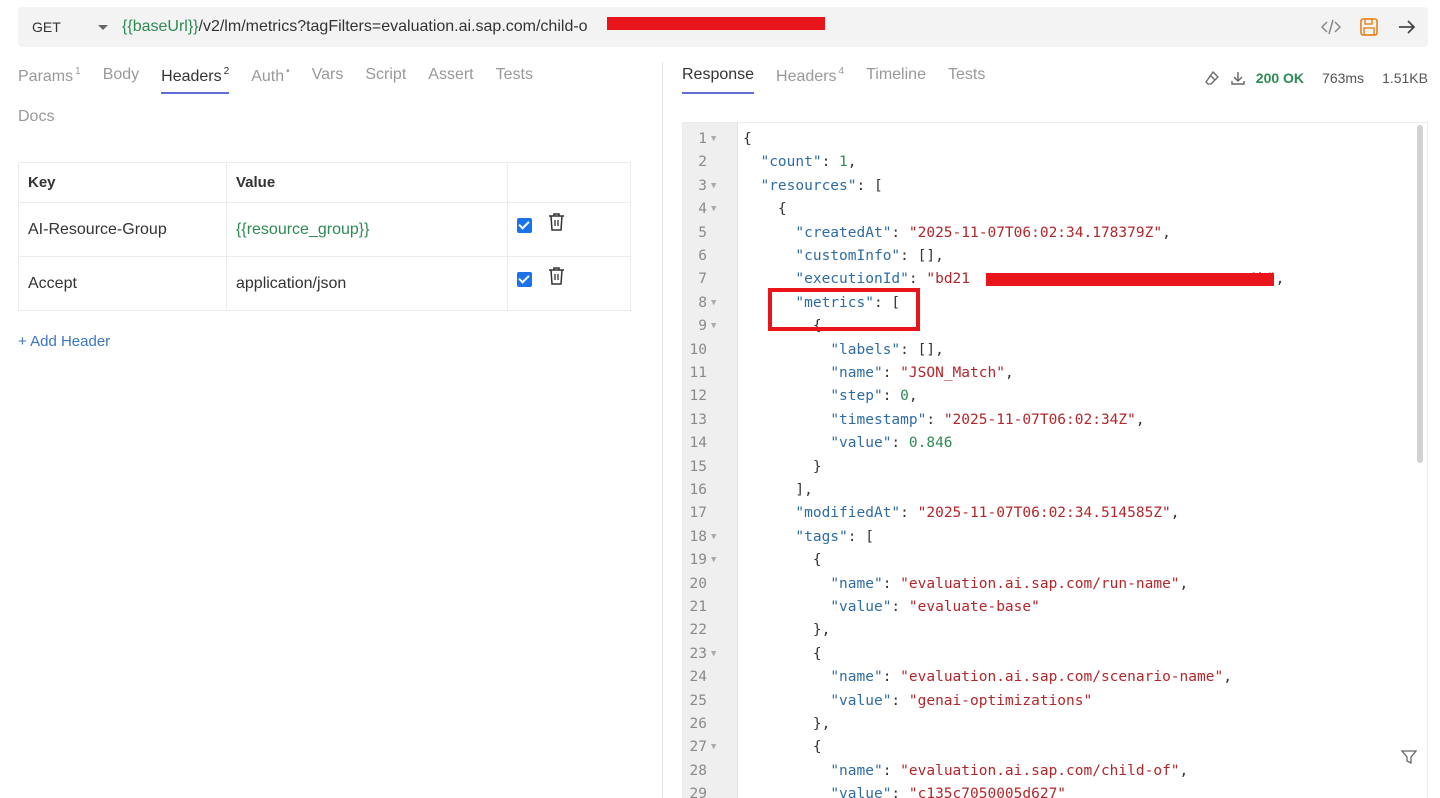 This screenshot has height=798, width=1440. What do you see at coordinates (328, 80) in the screenshot?
I see `tab-vars: Vars` at bounding box center [328, 80].